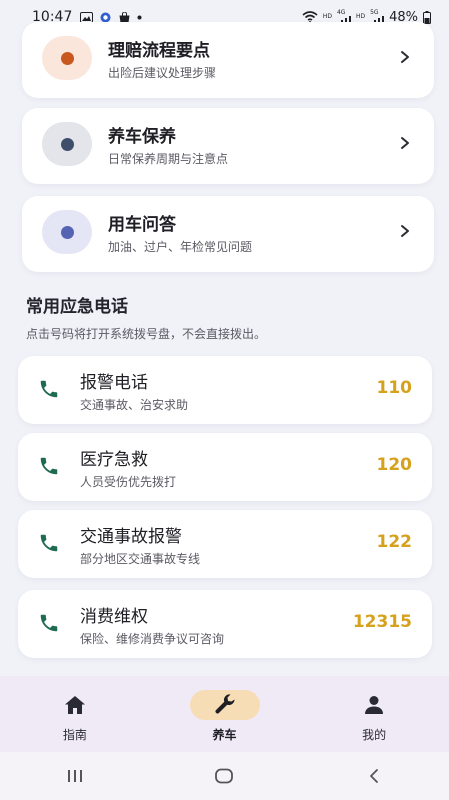  Describe the element at coordinates (228, 146) in the screenshot. I see `guide-card-maintenance: 养车保养 日常保养周期与注意点` at that location.